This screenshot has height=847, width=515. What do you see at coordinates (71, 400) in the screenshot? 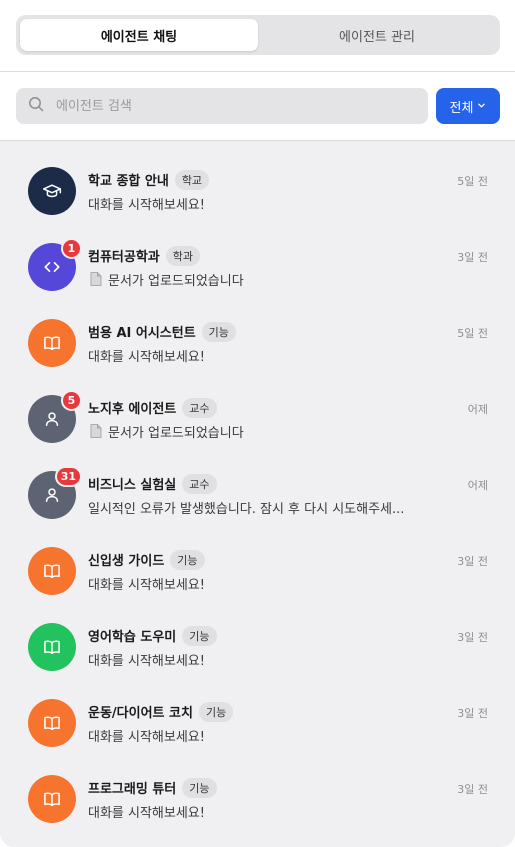
I see `unread-badge: 5` at bounding box center [71, 400].